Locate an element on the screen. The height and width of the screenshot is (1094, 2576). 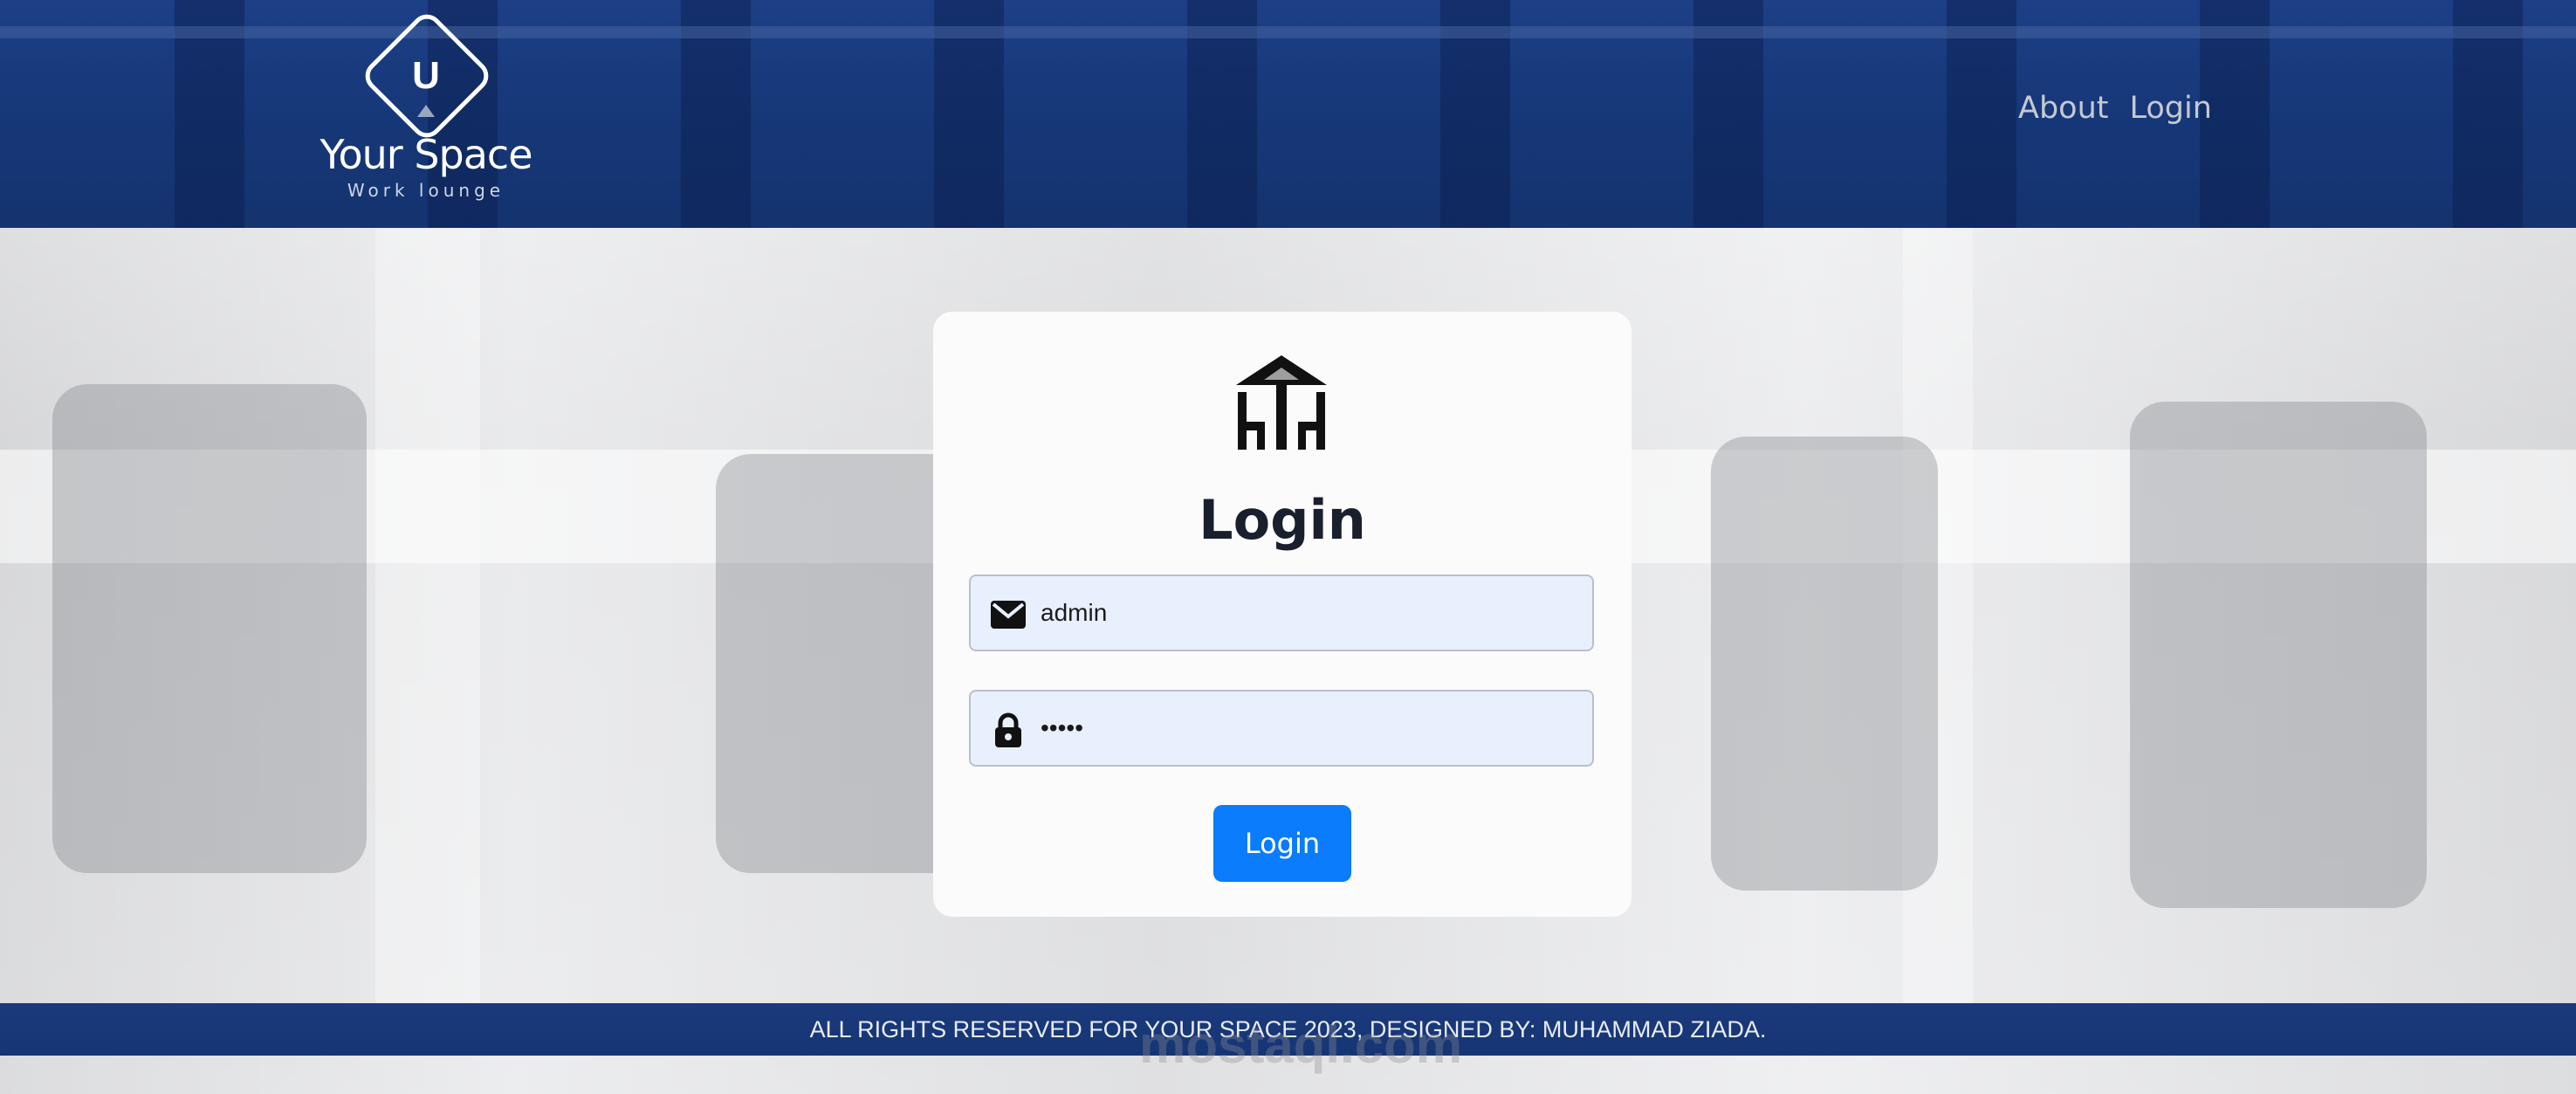
username-input is located at coordinates (1312, 613).